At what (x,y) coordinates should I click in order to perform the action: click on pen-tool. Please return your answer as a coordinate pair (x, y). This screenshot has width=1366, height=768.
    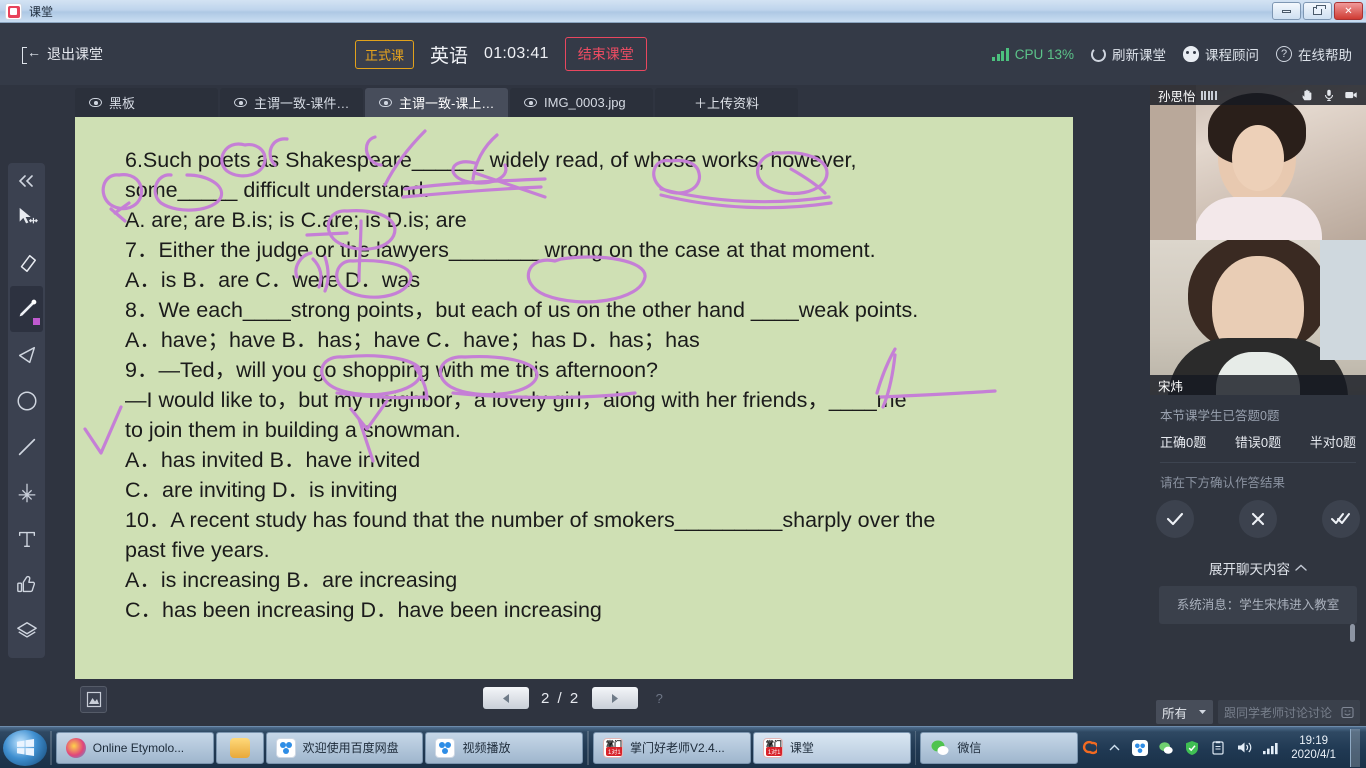
    Looking at the image, I should click on (26, 309).